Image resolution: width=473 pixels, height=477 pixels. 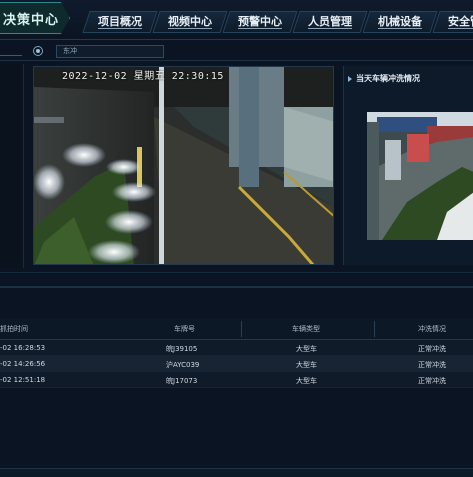 I want to click on table-row: -02 16:28:53 皖J39105 大型车 正常冲洗, so click(x=236, y=348).